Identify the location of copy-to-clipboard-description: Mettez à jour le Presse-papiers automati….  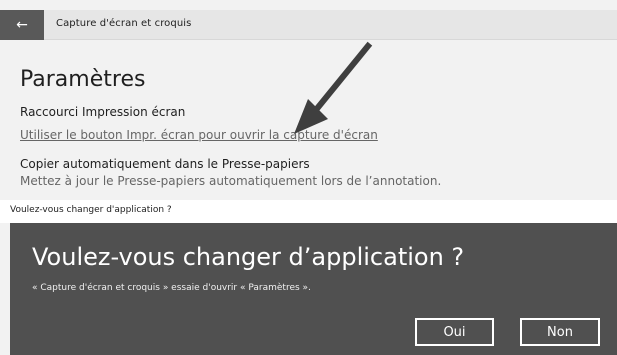
(231, 181).